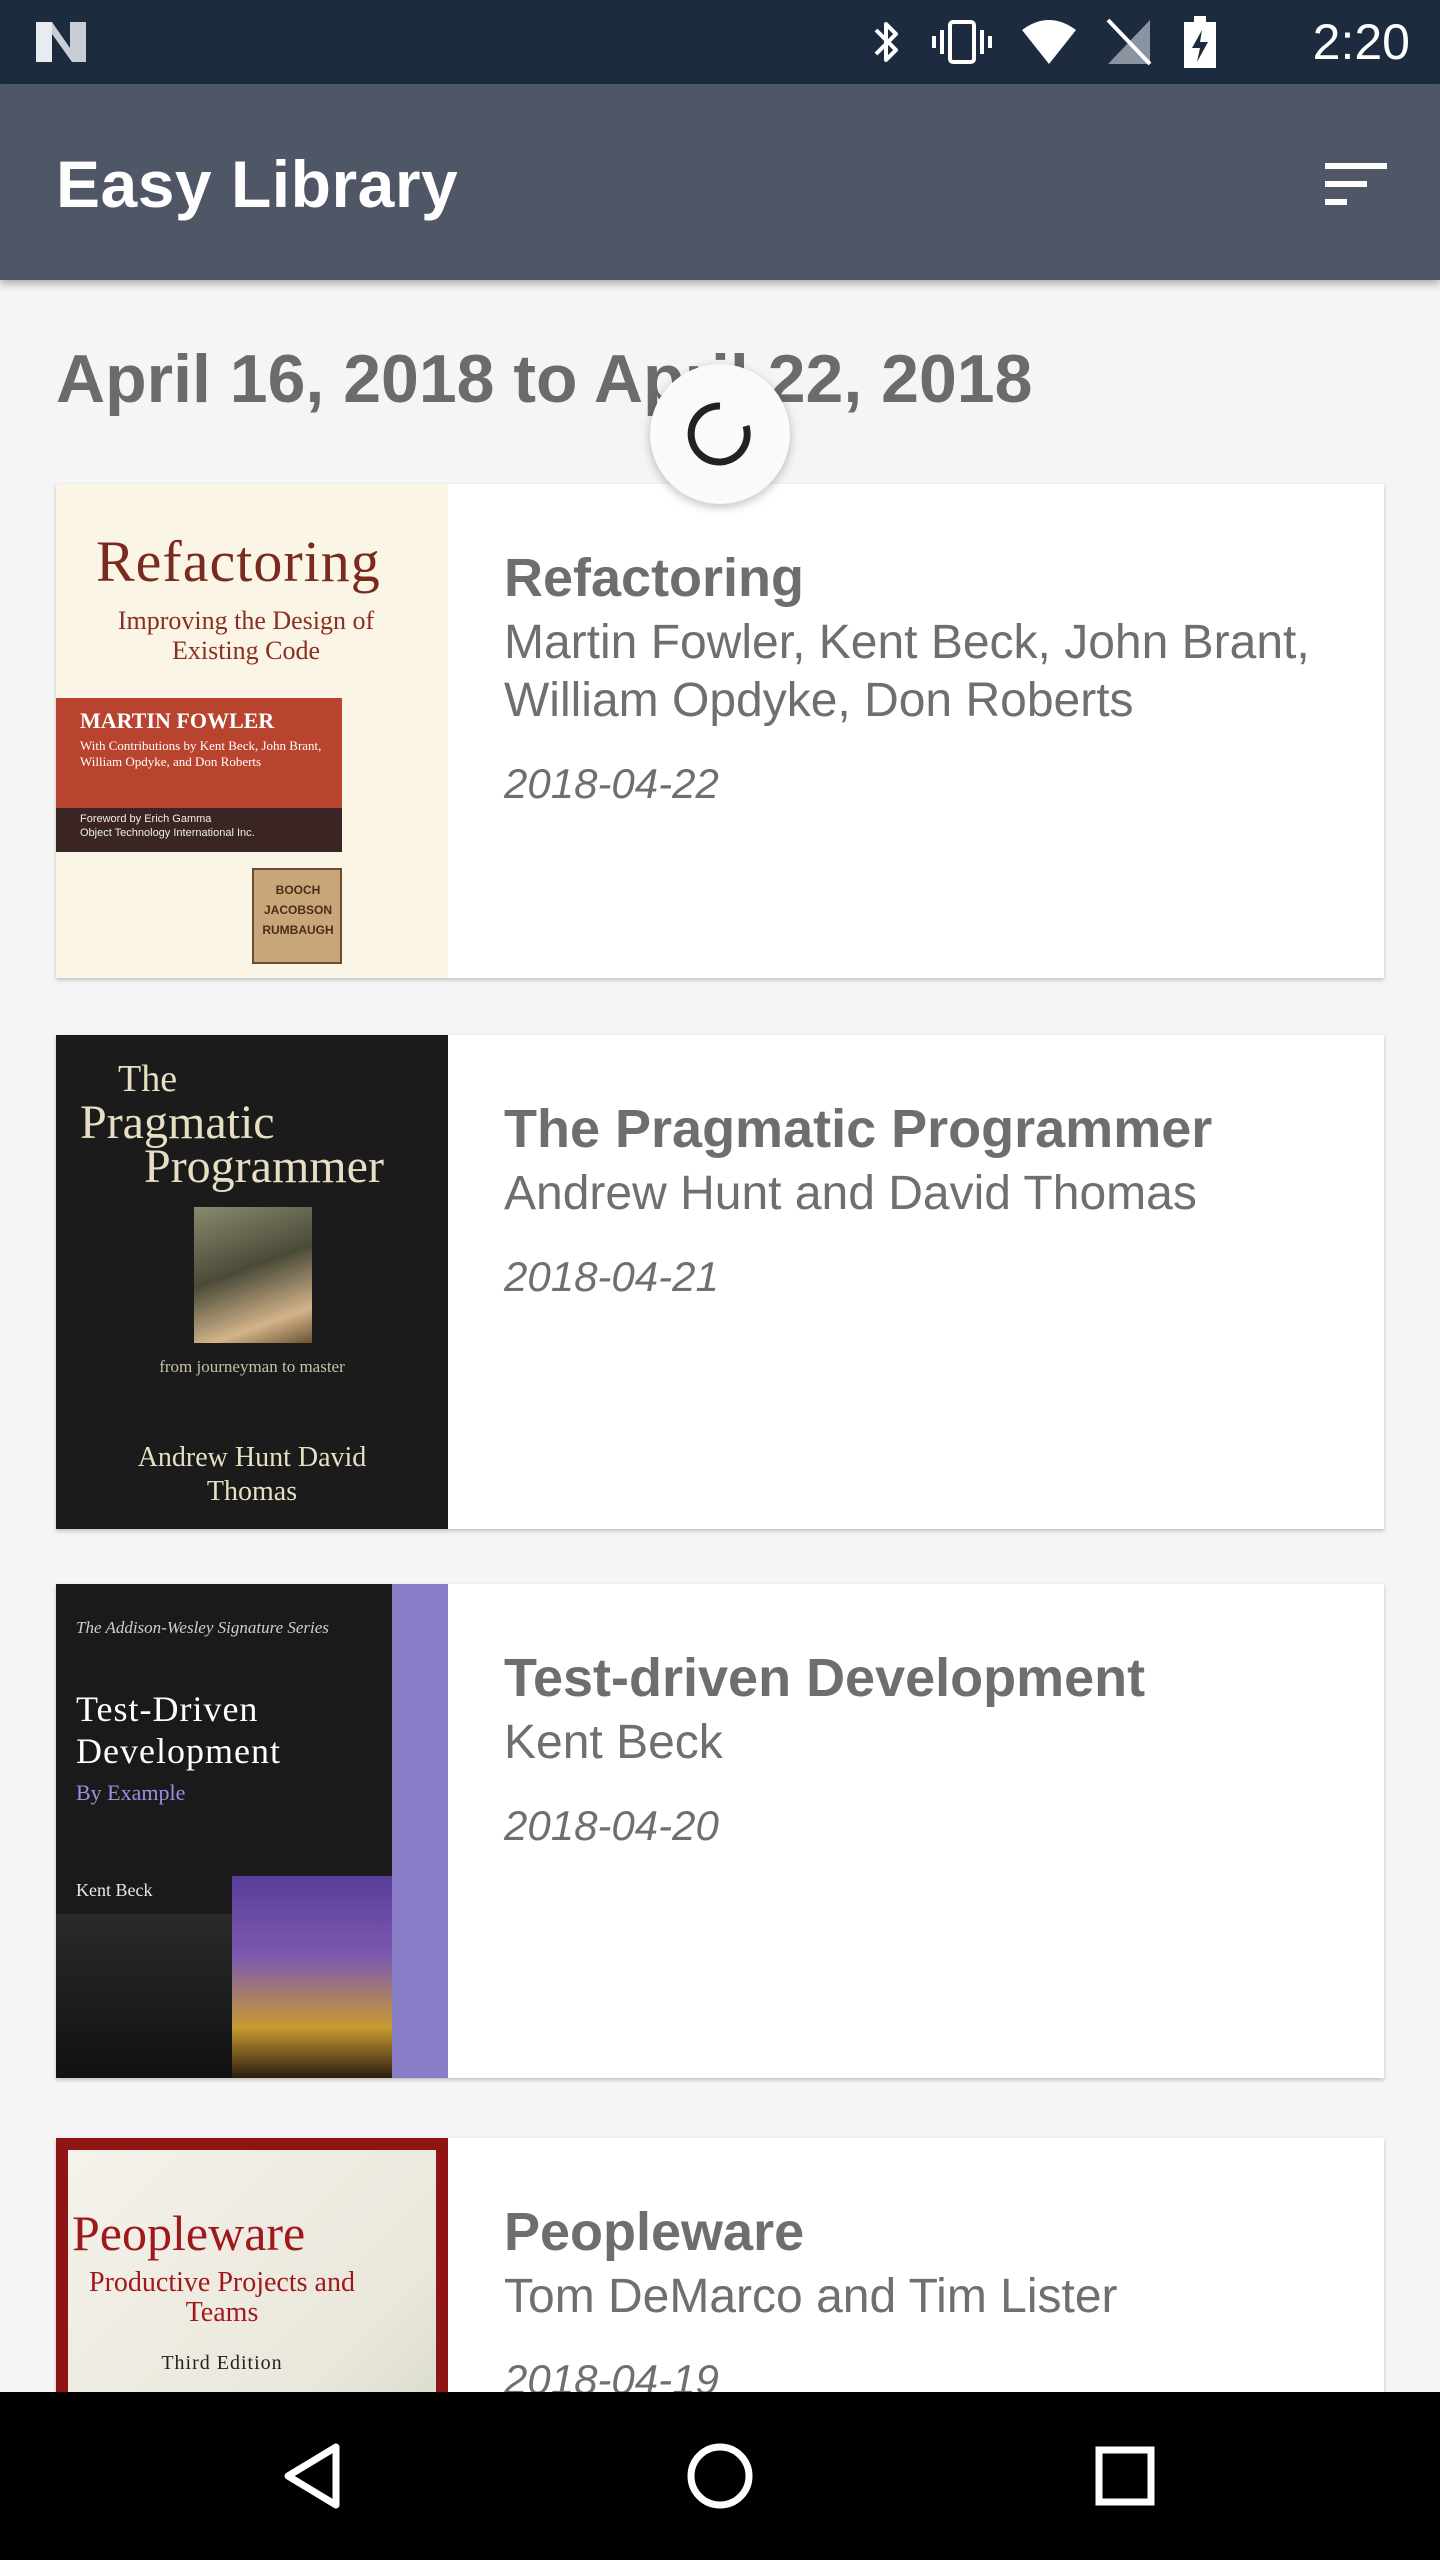 The image size is (1440, 2560). I want to click on cover-title: The Pragmatic Programmer, so click(232, 1125).